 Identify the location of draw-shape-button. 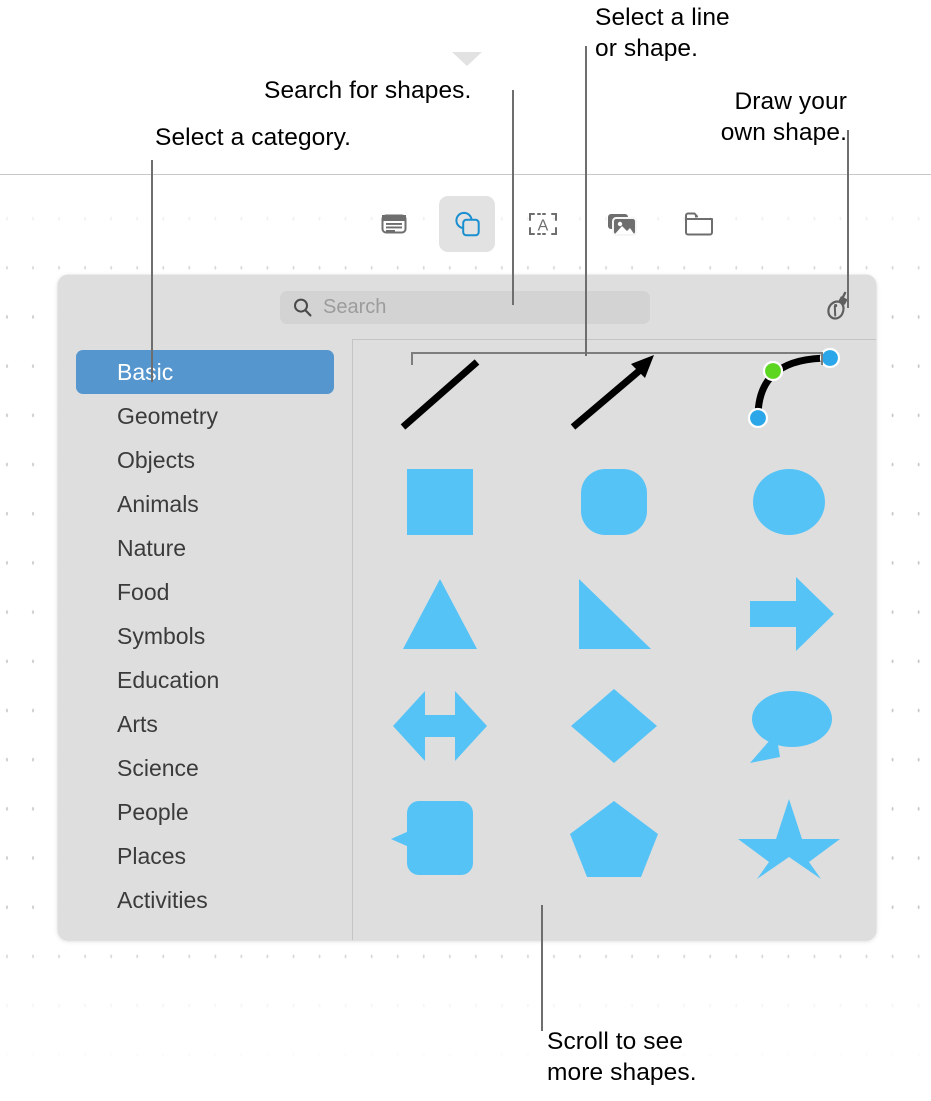
(838, 308).